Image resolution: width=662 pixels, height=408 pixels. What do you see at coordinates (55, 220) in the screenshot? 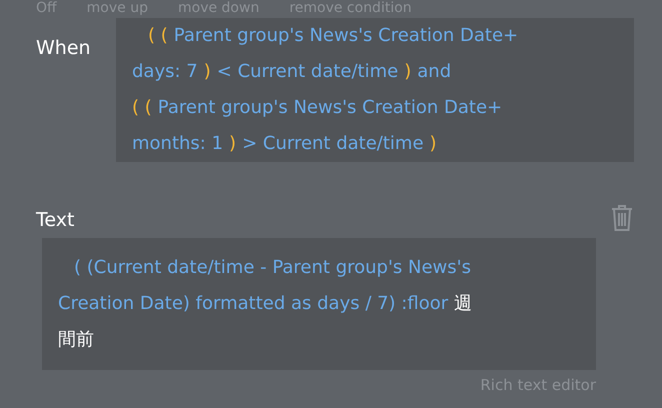
I see `field-label: Text` at bounding box center [55, 220].